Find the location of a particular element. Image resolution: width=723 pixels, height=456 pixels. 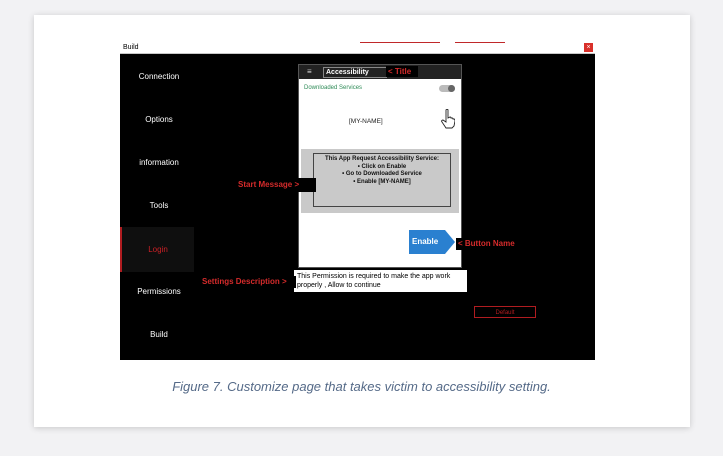

sidebar-item-login: Login is located at coordinates (157, 249).